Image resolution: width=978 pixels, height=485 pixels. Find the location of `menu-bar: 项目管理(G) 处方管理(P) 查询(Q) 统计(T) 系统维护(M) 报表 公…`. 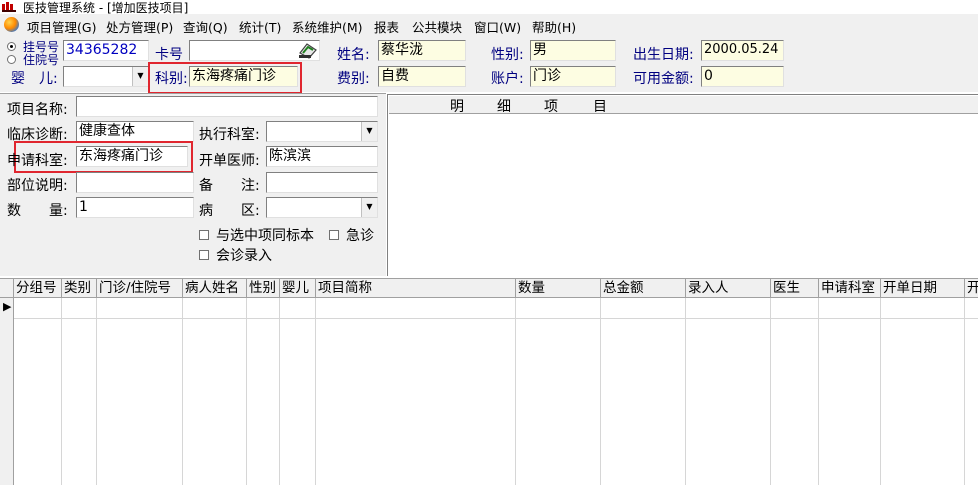

menu-bar: 项目管理(G) 处方管理(P) 查询(Q) 统计(T) 系统维护(M) 报表 公… is located at coordinates (489, 25).